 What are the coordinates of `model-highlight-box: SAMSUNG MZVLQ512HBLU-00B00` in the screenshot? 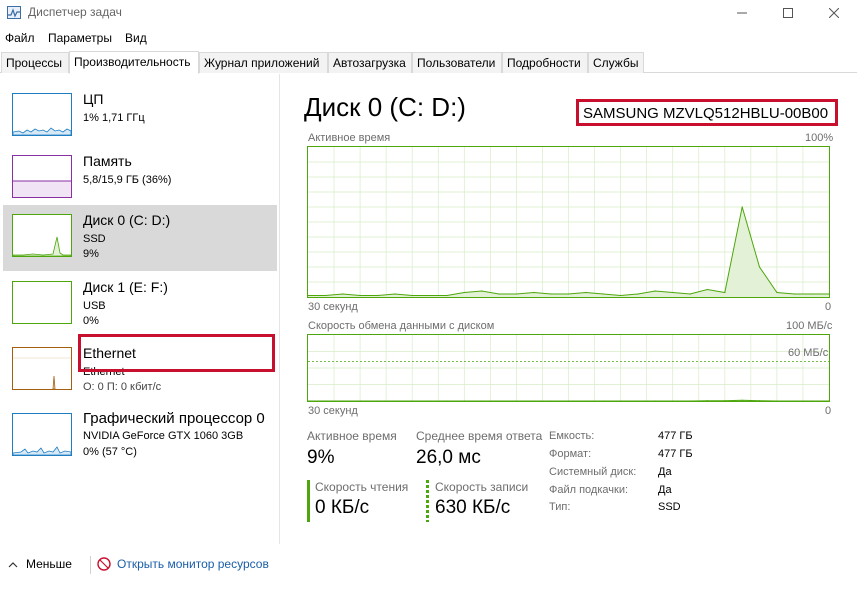 It's located at (707, 112).